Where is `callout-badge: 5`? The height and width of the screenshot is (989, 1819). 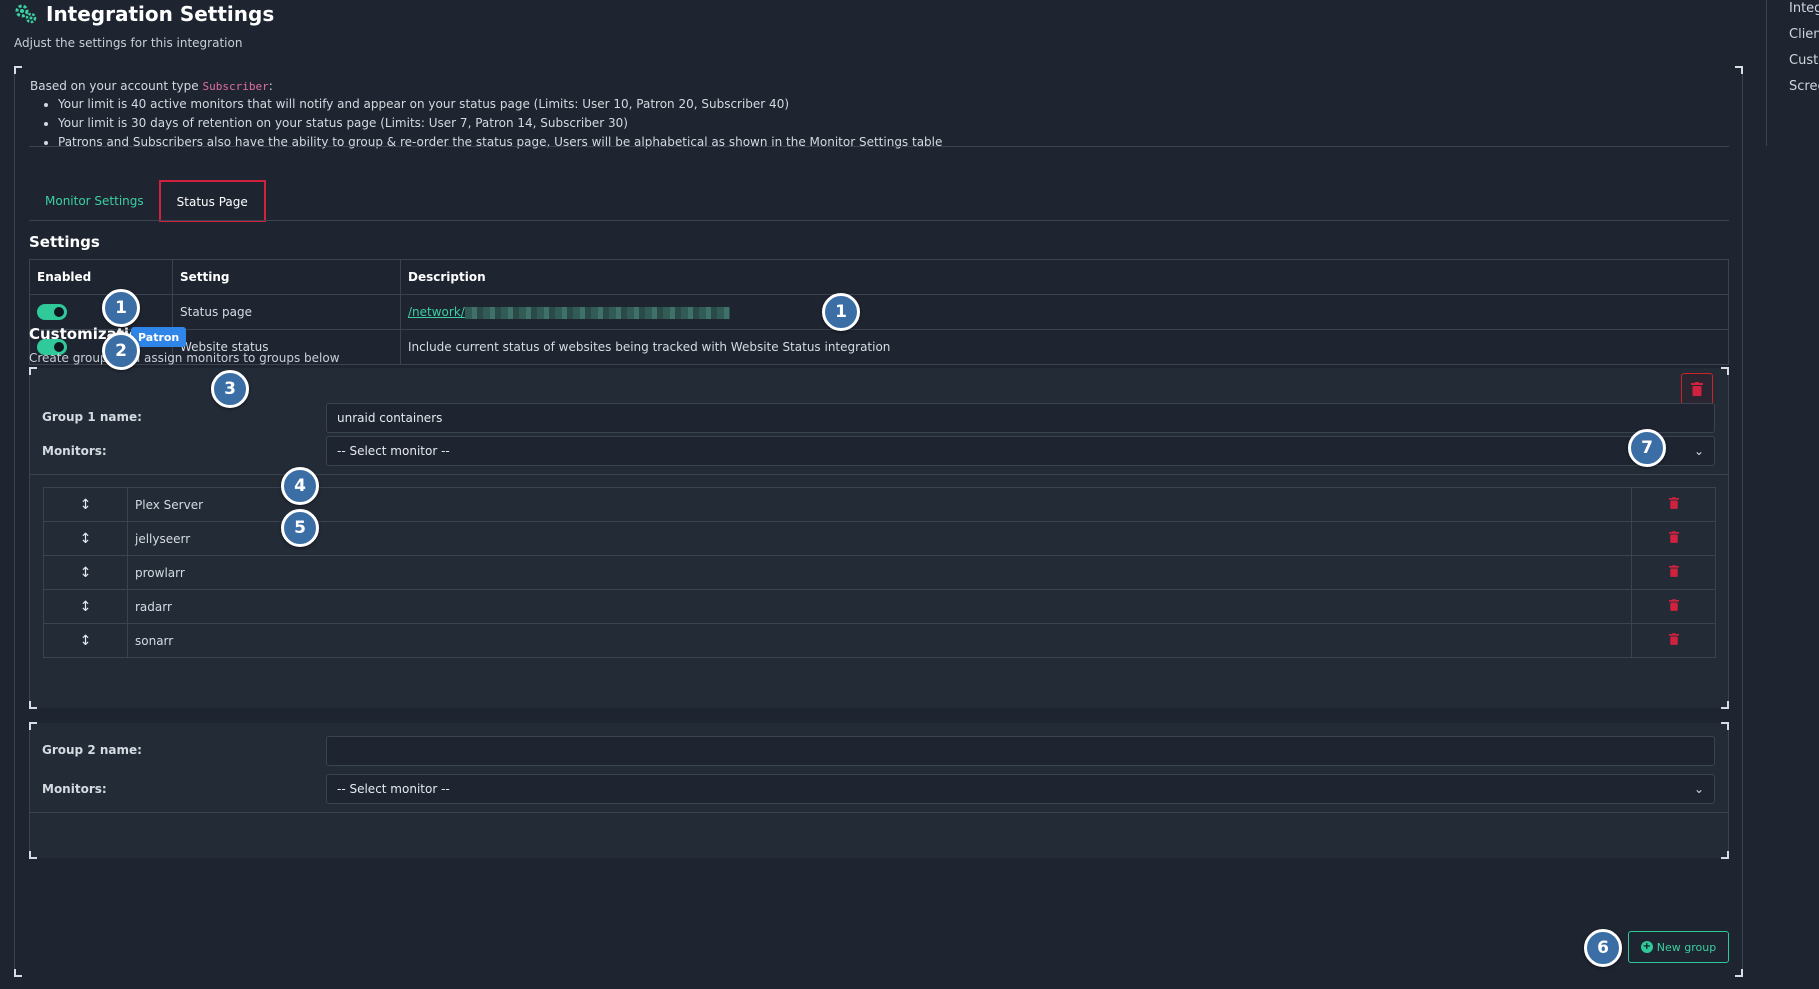 callout-badge: 5 is located at coordinates (300, 528).